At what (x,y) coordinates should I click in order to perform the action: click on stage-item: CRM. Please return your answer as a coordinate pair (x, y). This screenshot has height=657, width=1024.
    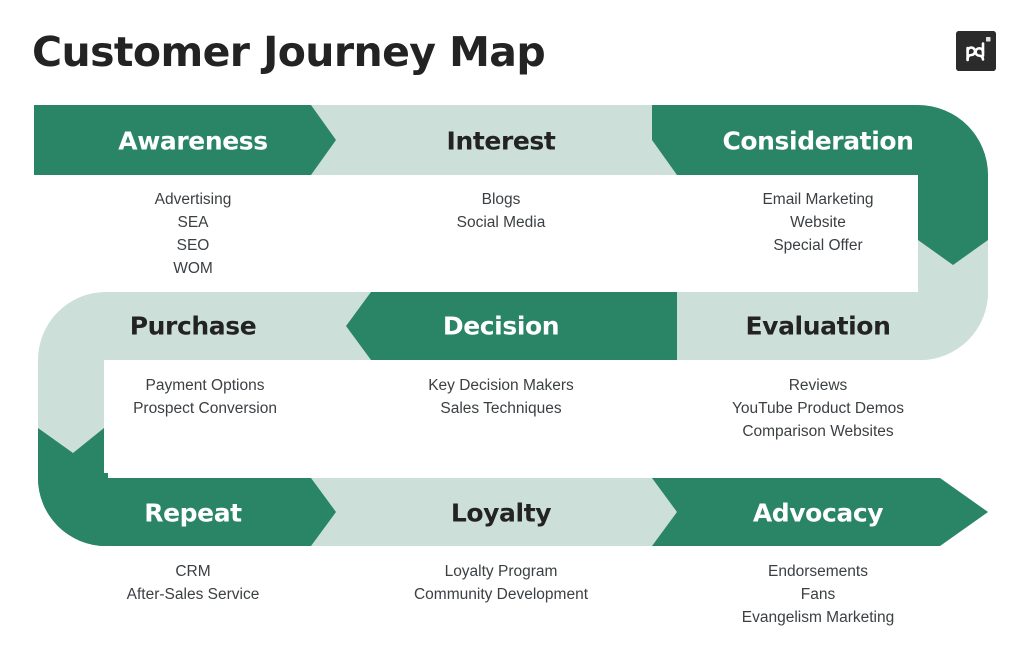
    Looking at the image, I should click on (193, 571).